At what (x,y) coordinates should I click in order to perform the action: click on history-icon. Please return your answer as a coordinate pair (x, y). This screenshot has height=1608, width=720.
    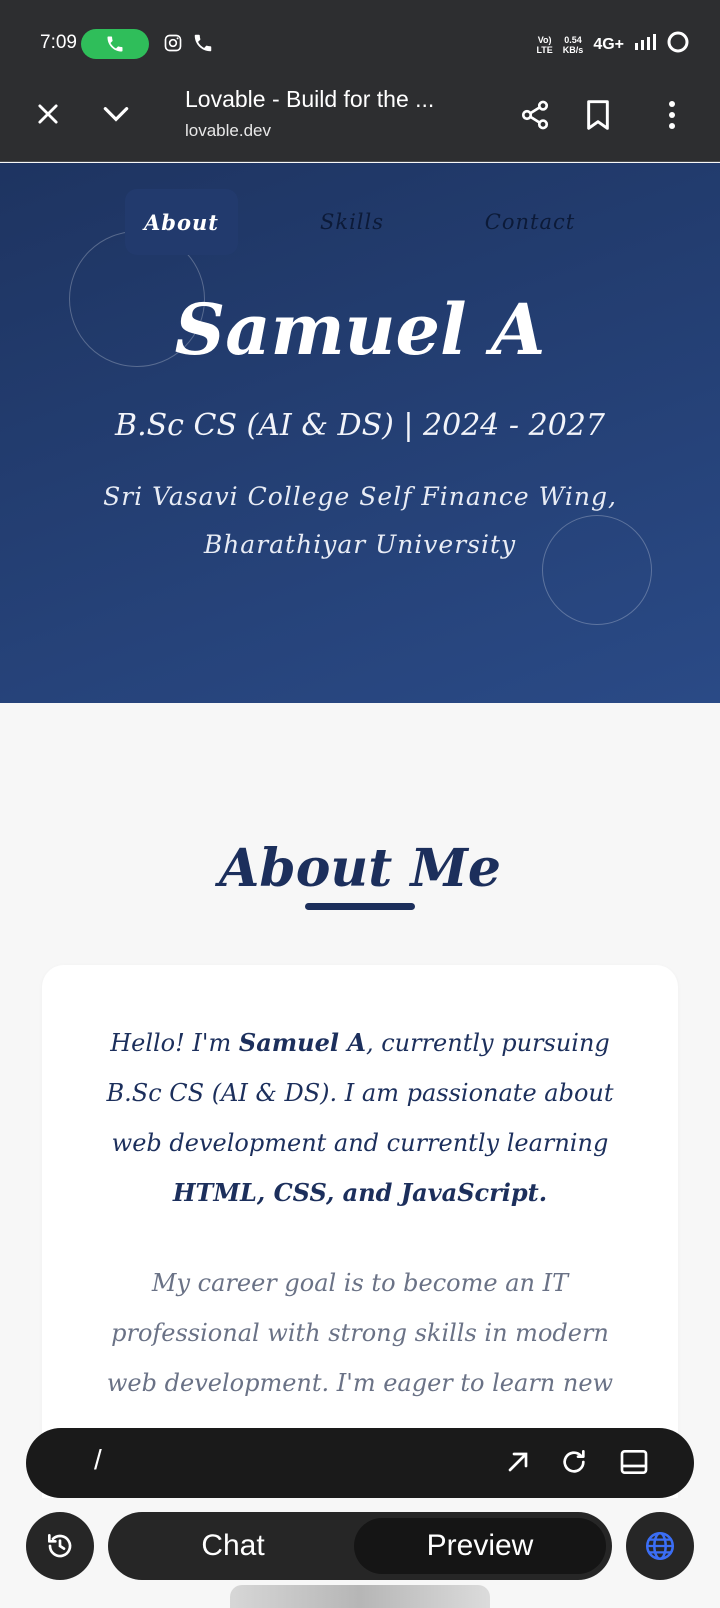
    Looking at the image, I should click on (60, 1546).